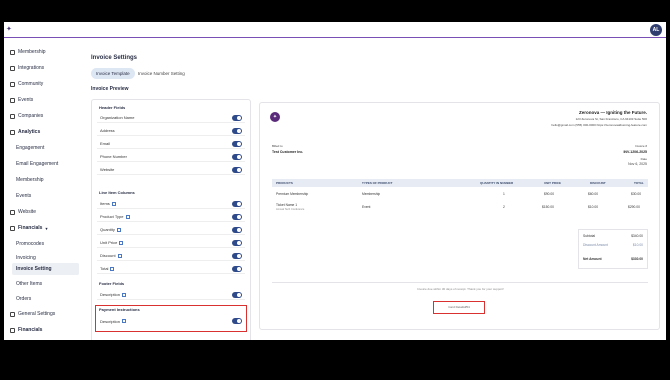 This screenshot has width=670, height=380. What do you see at coordinates (32, 314) in the screenshot?
I see `sidebar-item-general-settings: General Settings` at bounding box center [32, 314].